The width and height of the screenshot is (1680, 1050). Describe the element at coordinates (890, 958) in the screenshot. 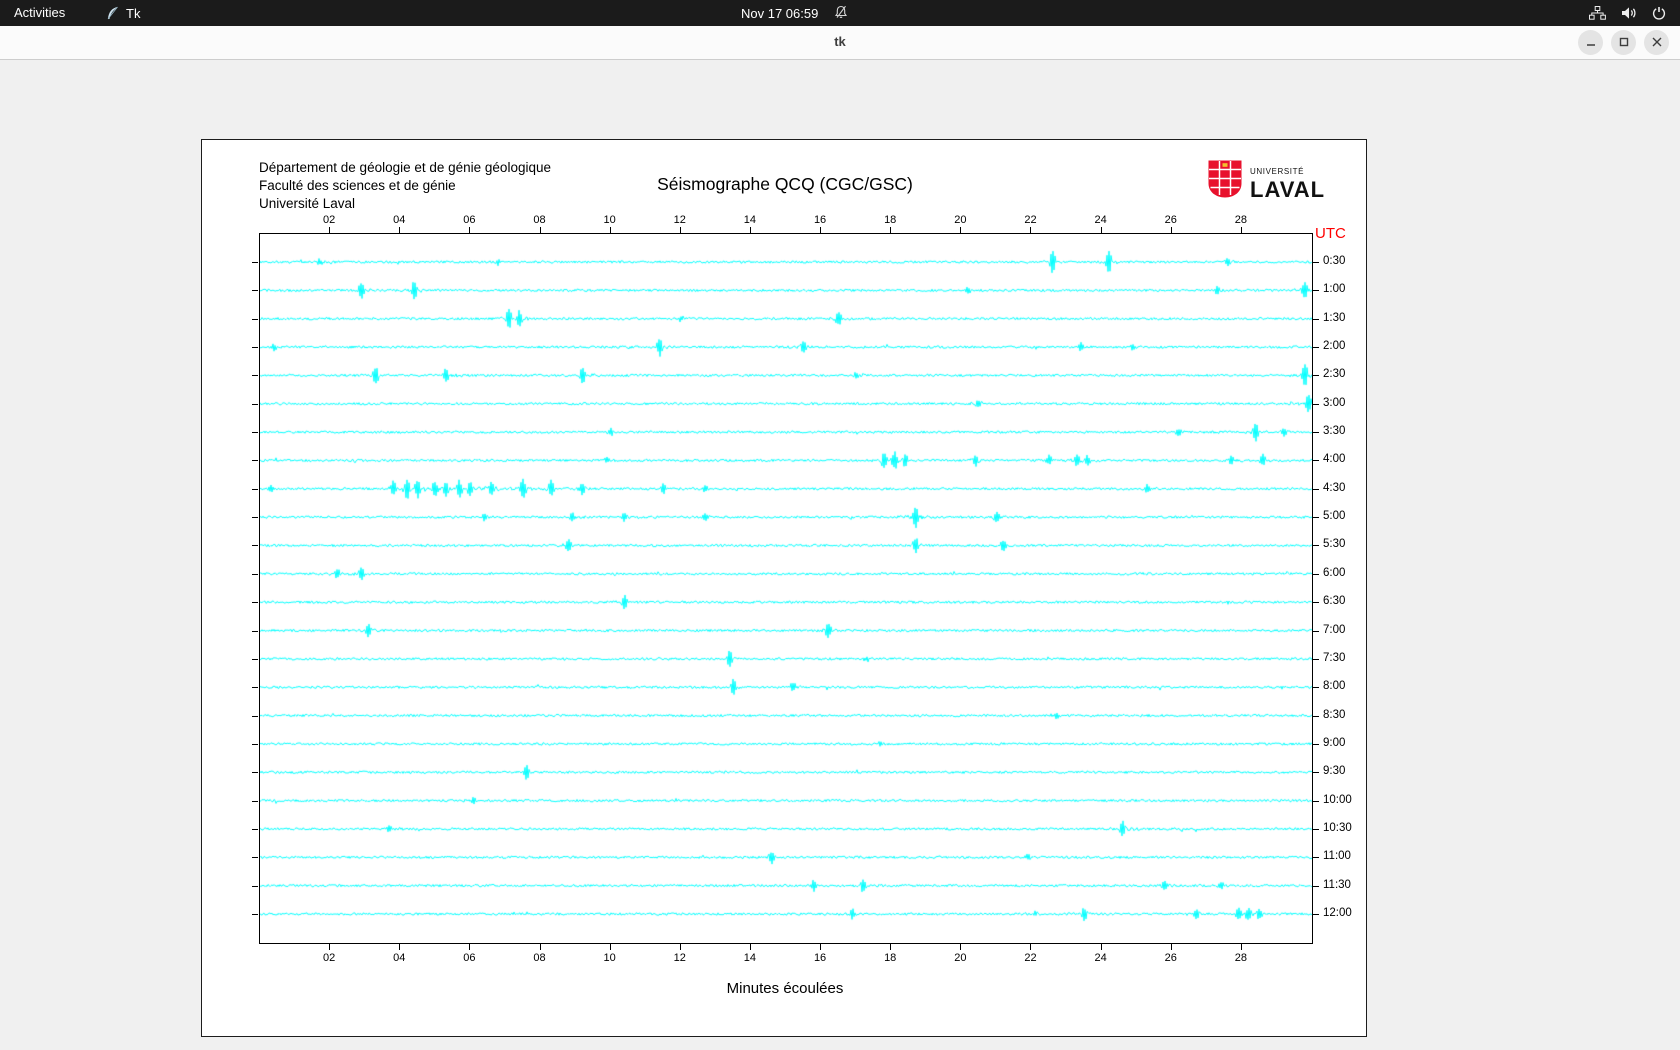

I see `x-tick-label-bottom: 18` at that location.